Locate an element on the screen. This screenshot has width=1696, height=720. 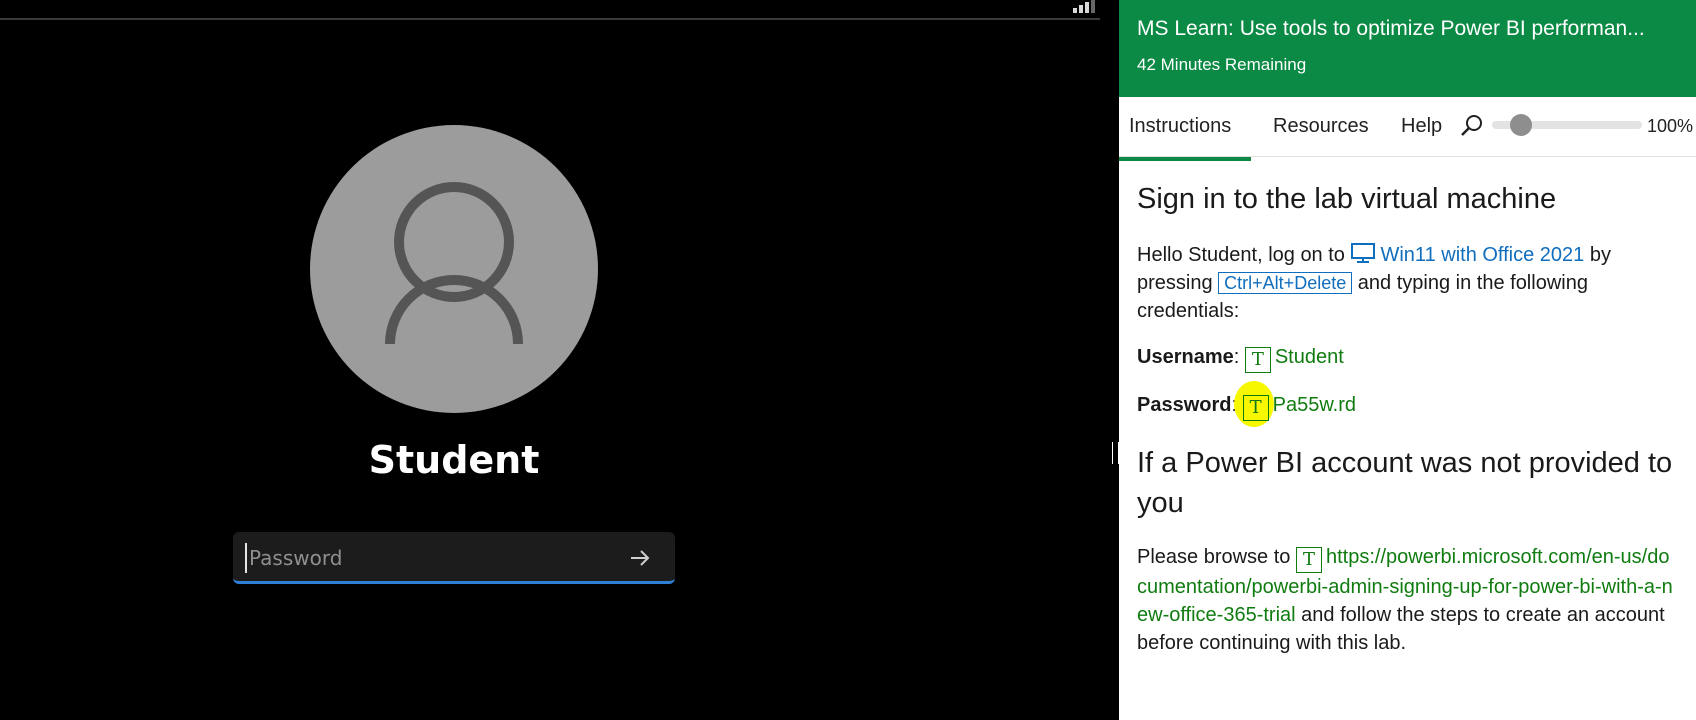
username-label: Username is located at coordinates (1185, 357).